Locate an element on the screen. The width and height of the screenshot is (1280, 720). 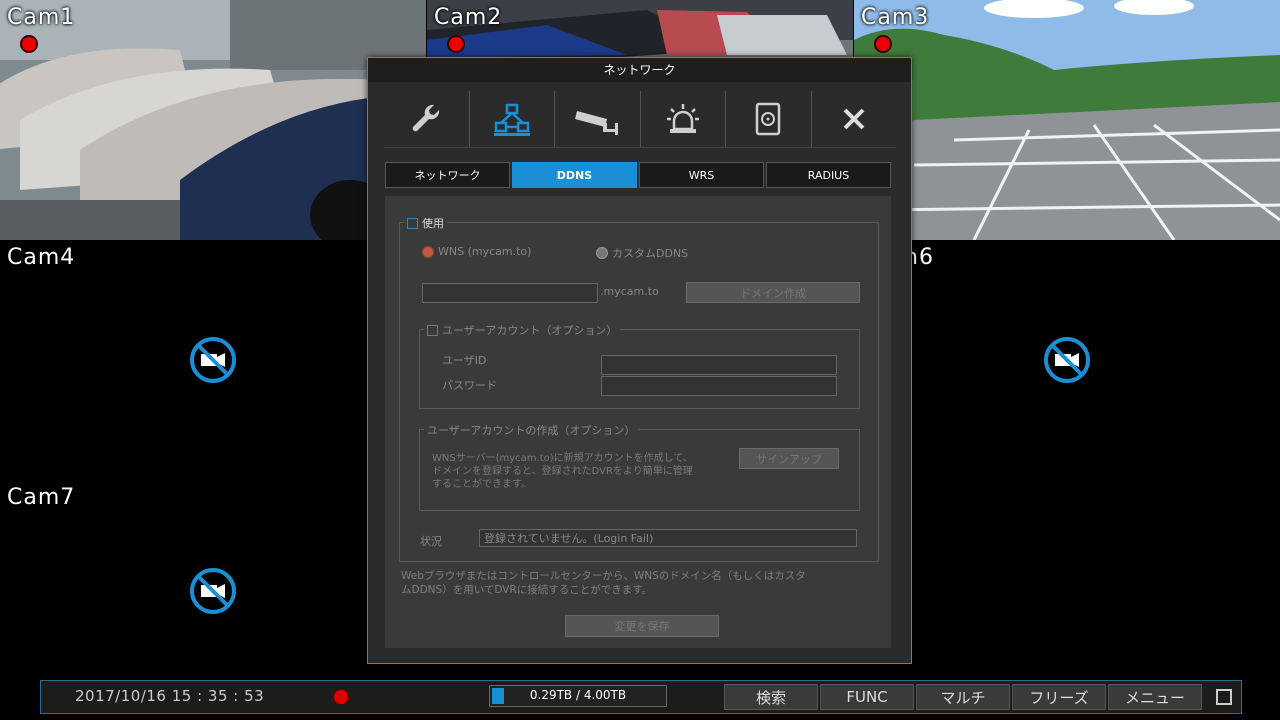
password-label: パスワード is located at coordinates (469, 385).